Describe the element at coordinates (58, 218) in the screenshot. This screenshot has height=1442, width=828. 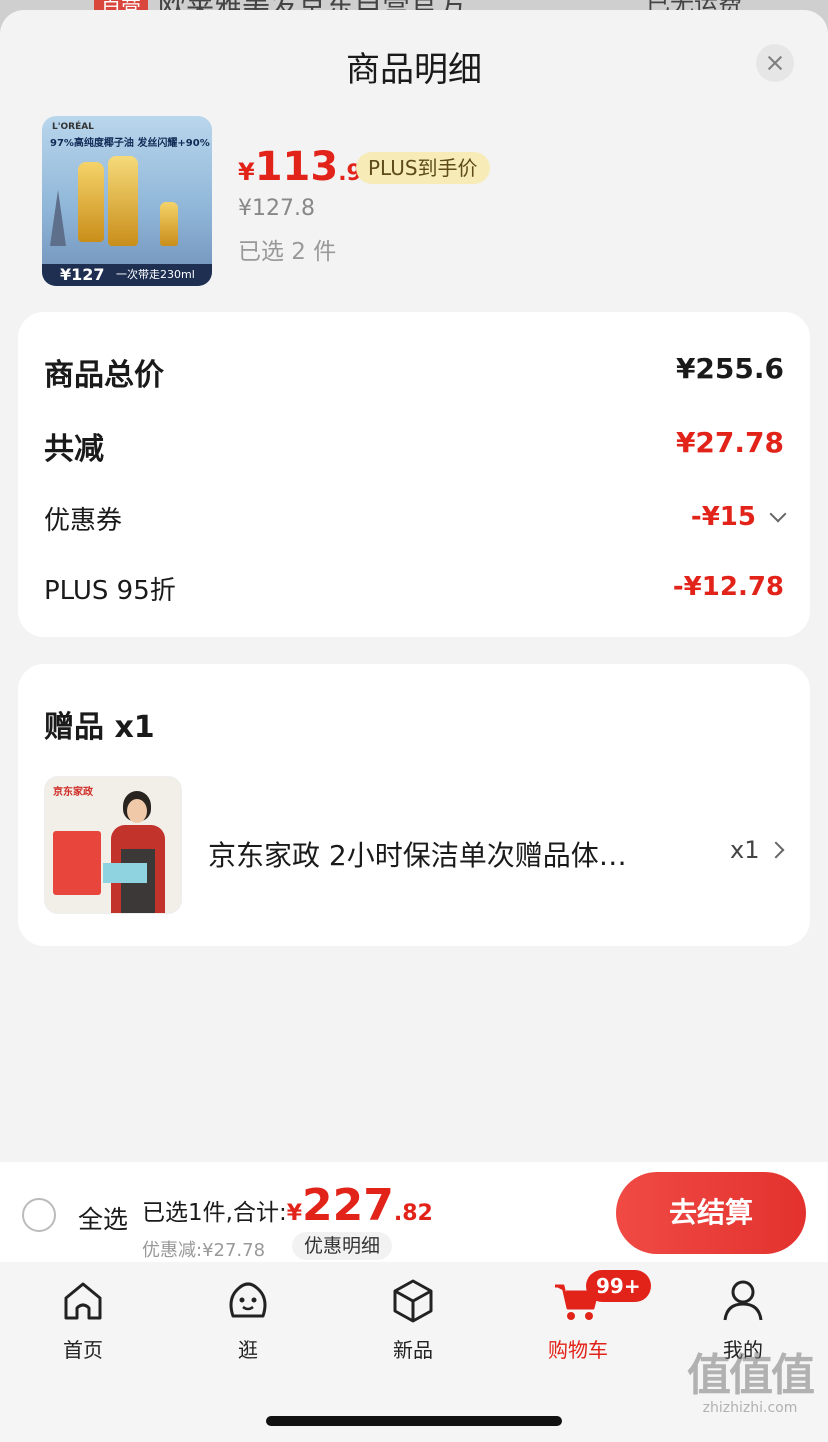
I see `eiffel-tower-graphic` at that location.